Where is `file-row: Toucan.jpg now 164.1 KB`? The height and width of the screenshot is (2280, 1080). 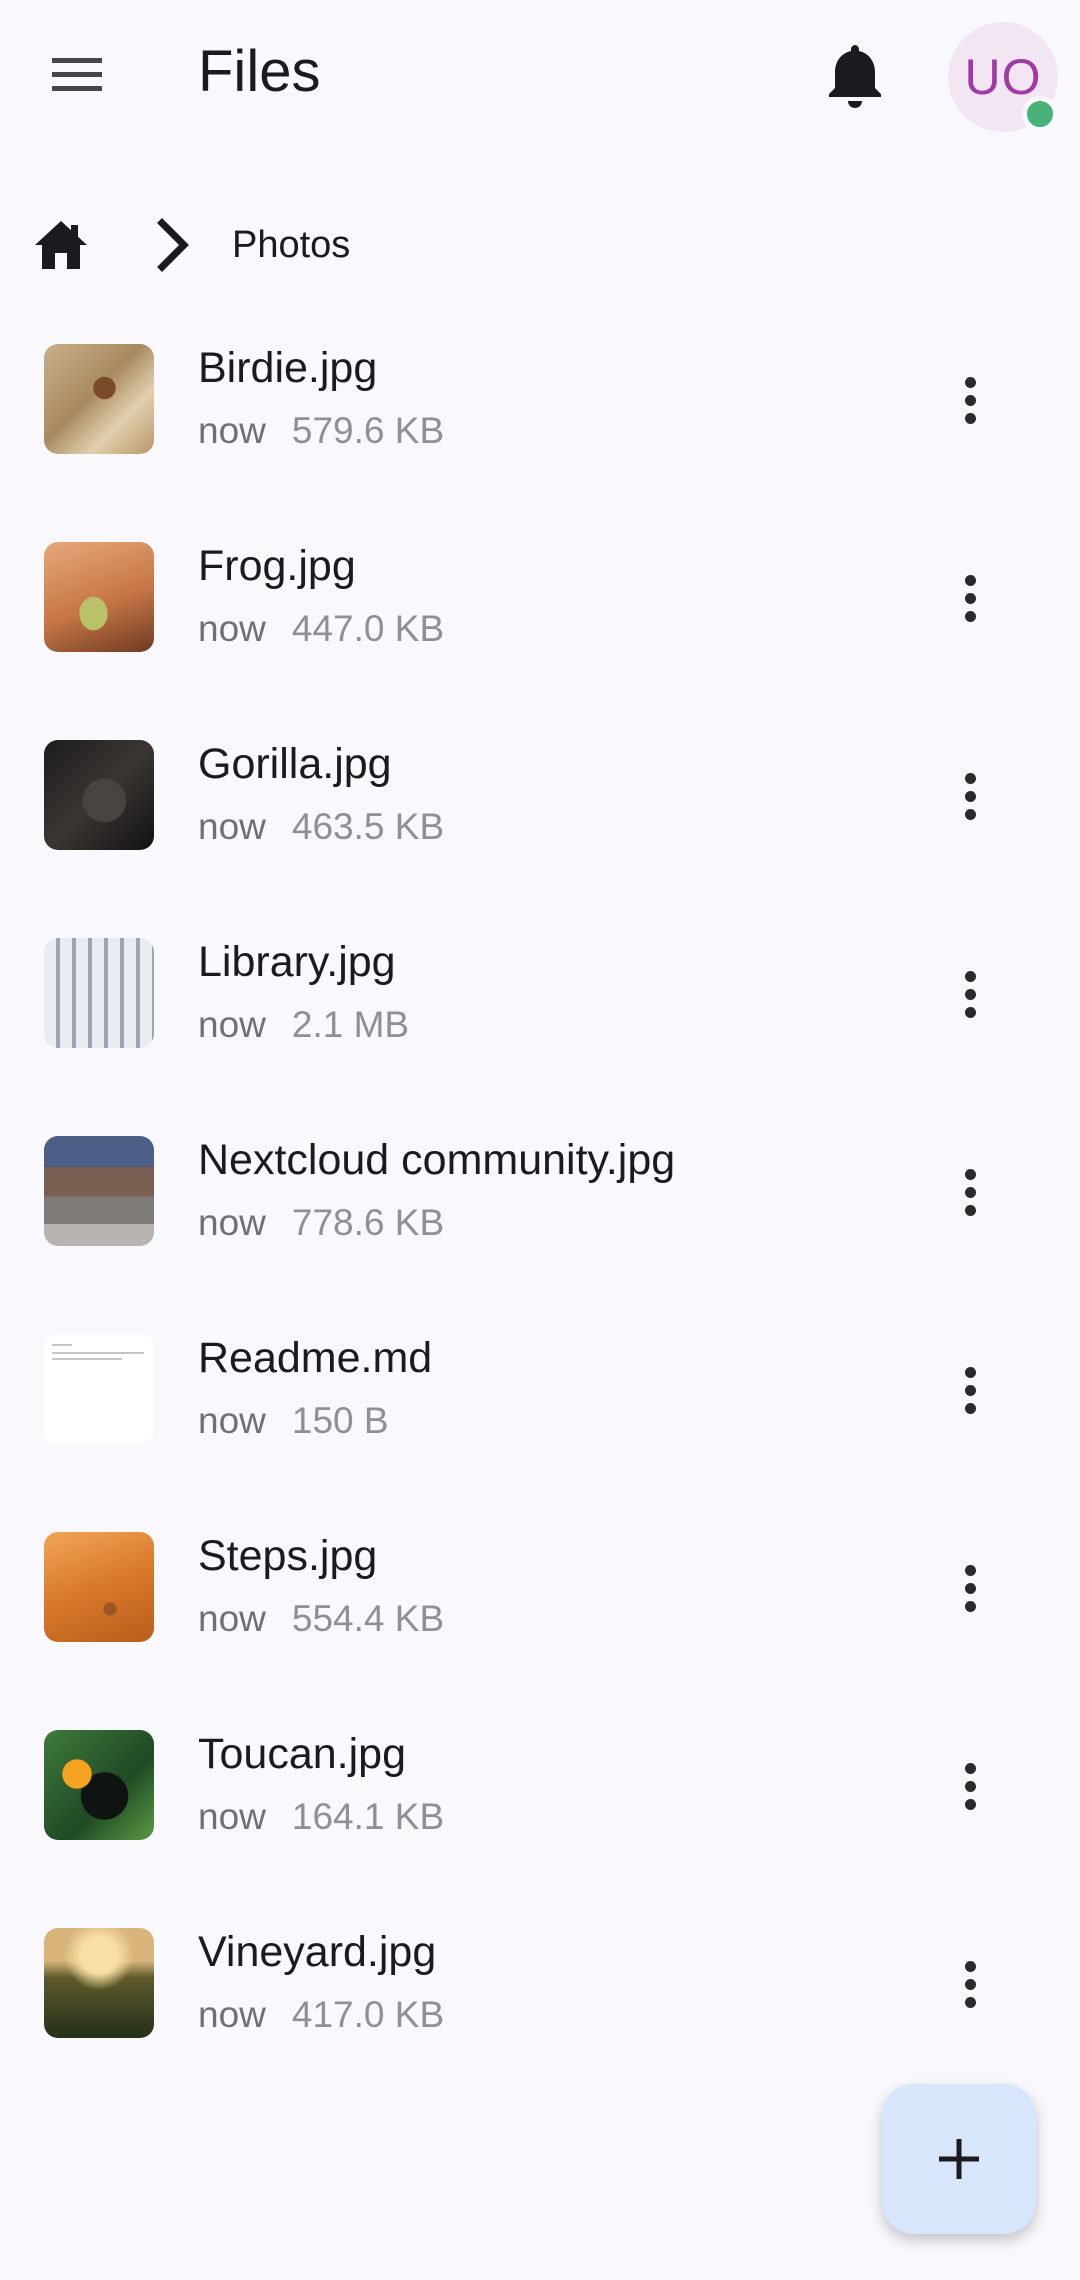 file-row: Toucan.jpg now 164.1 KB is located at coordinates (540, 1785).